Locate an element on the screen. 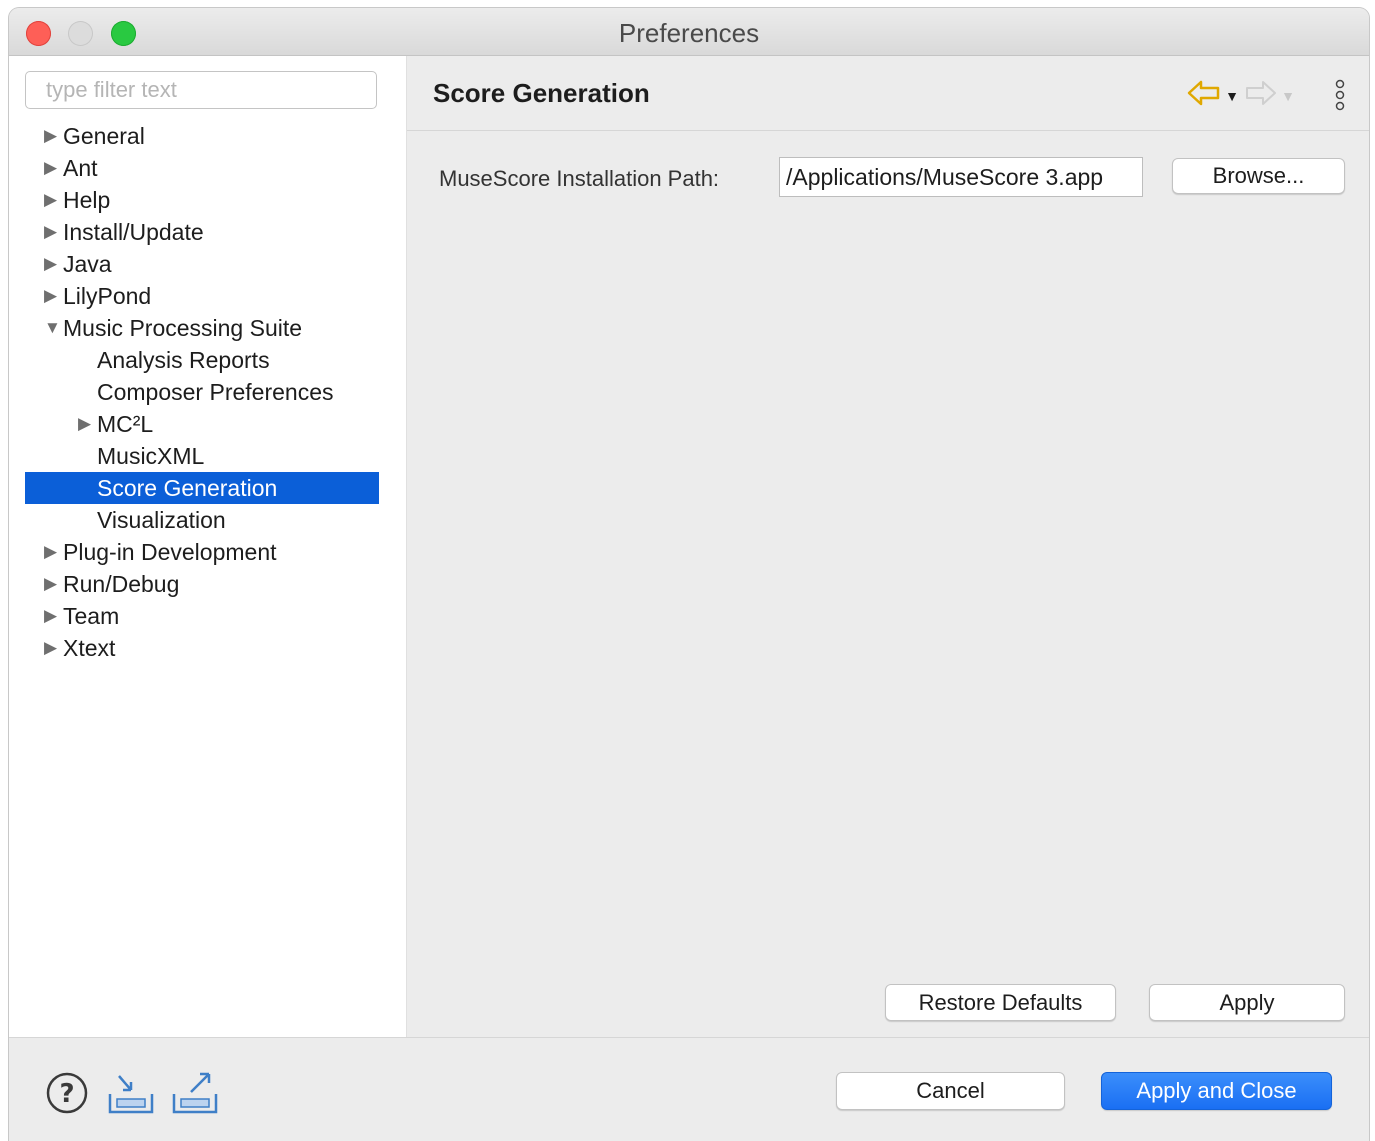  tree-item-musicxml: MusicXML is located at coordinates (202, 456).